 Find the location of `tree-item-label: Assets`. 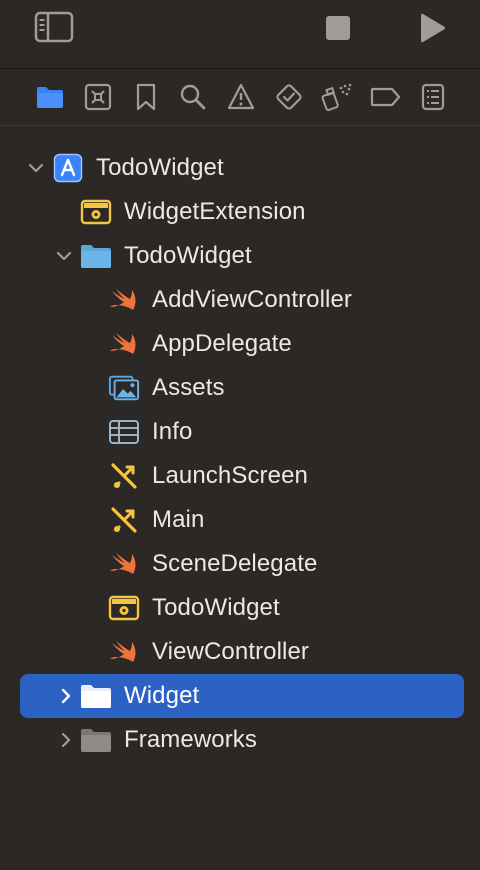

tree-item-label: Assets is located at coordinates (188, 387).